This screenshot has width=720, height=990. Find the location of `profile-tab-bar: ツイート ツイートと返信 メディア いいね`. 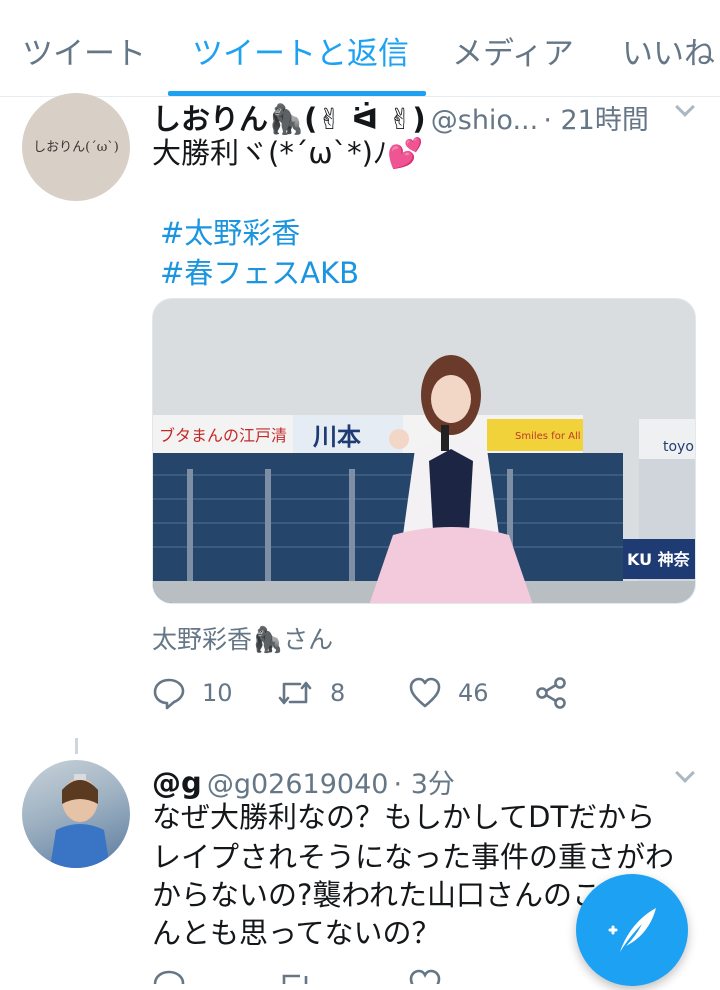

profile-tab-bar: ツイート ツイートと返信 メディア いいね is located at coordinates (360, 48).